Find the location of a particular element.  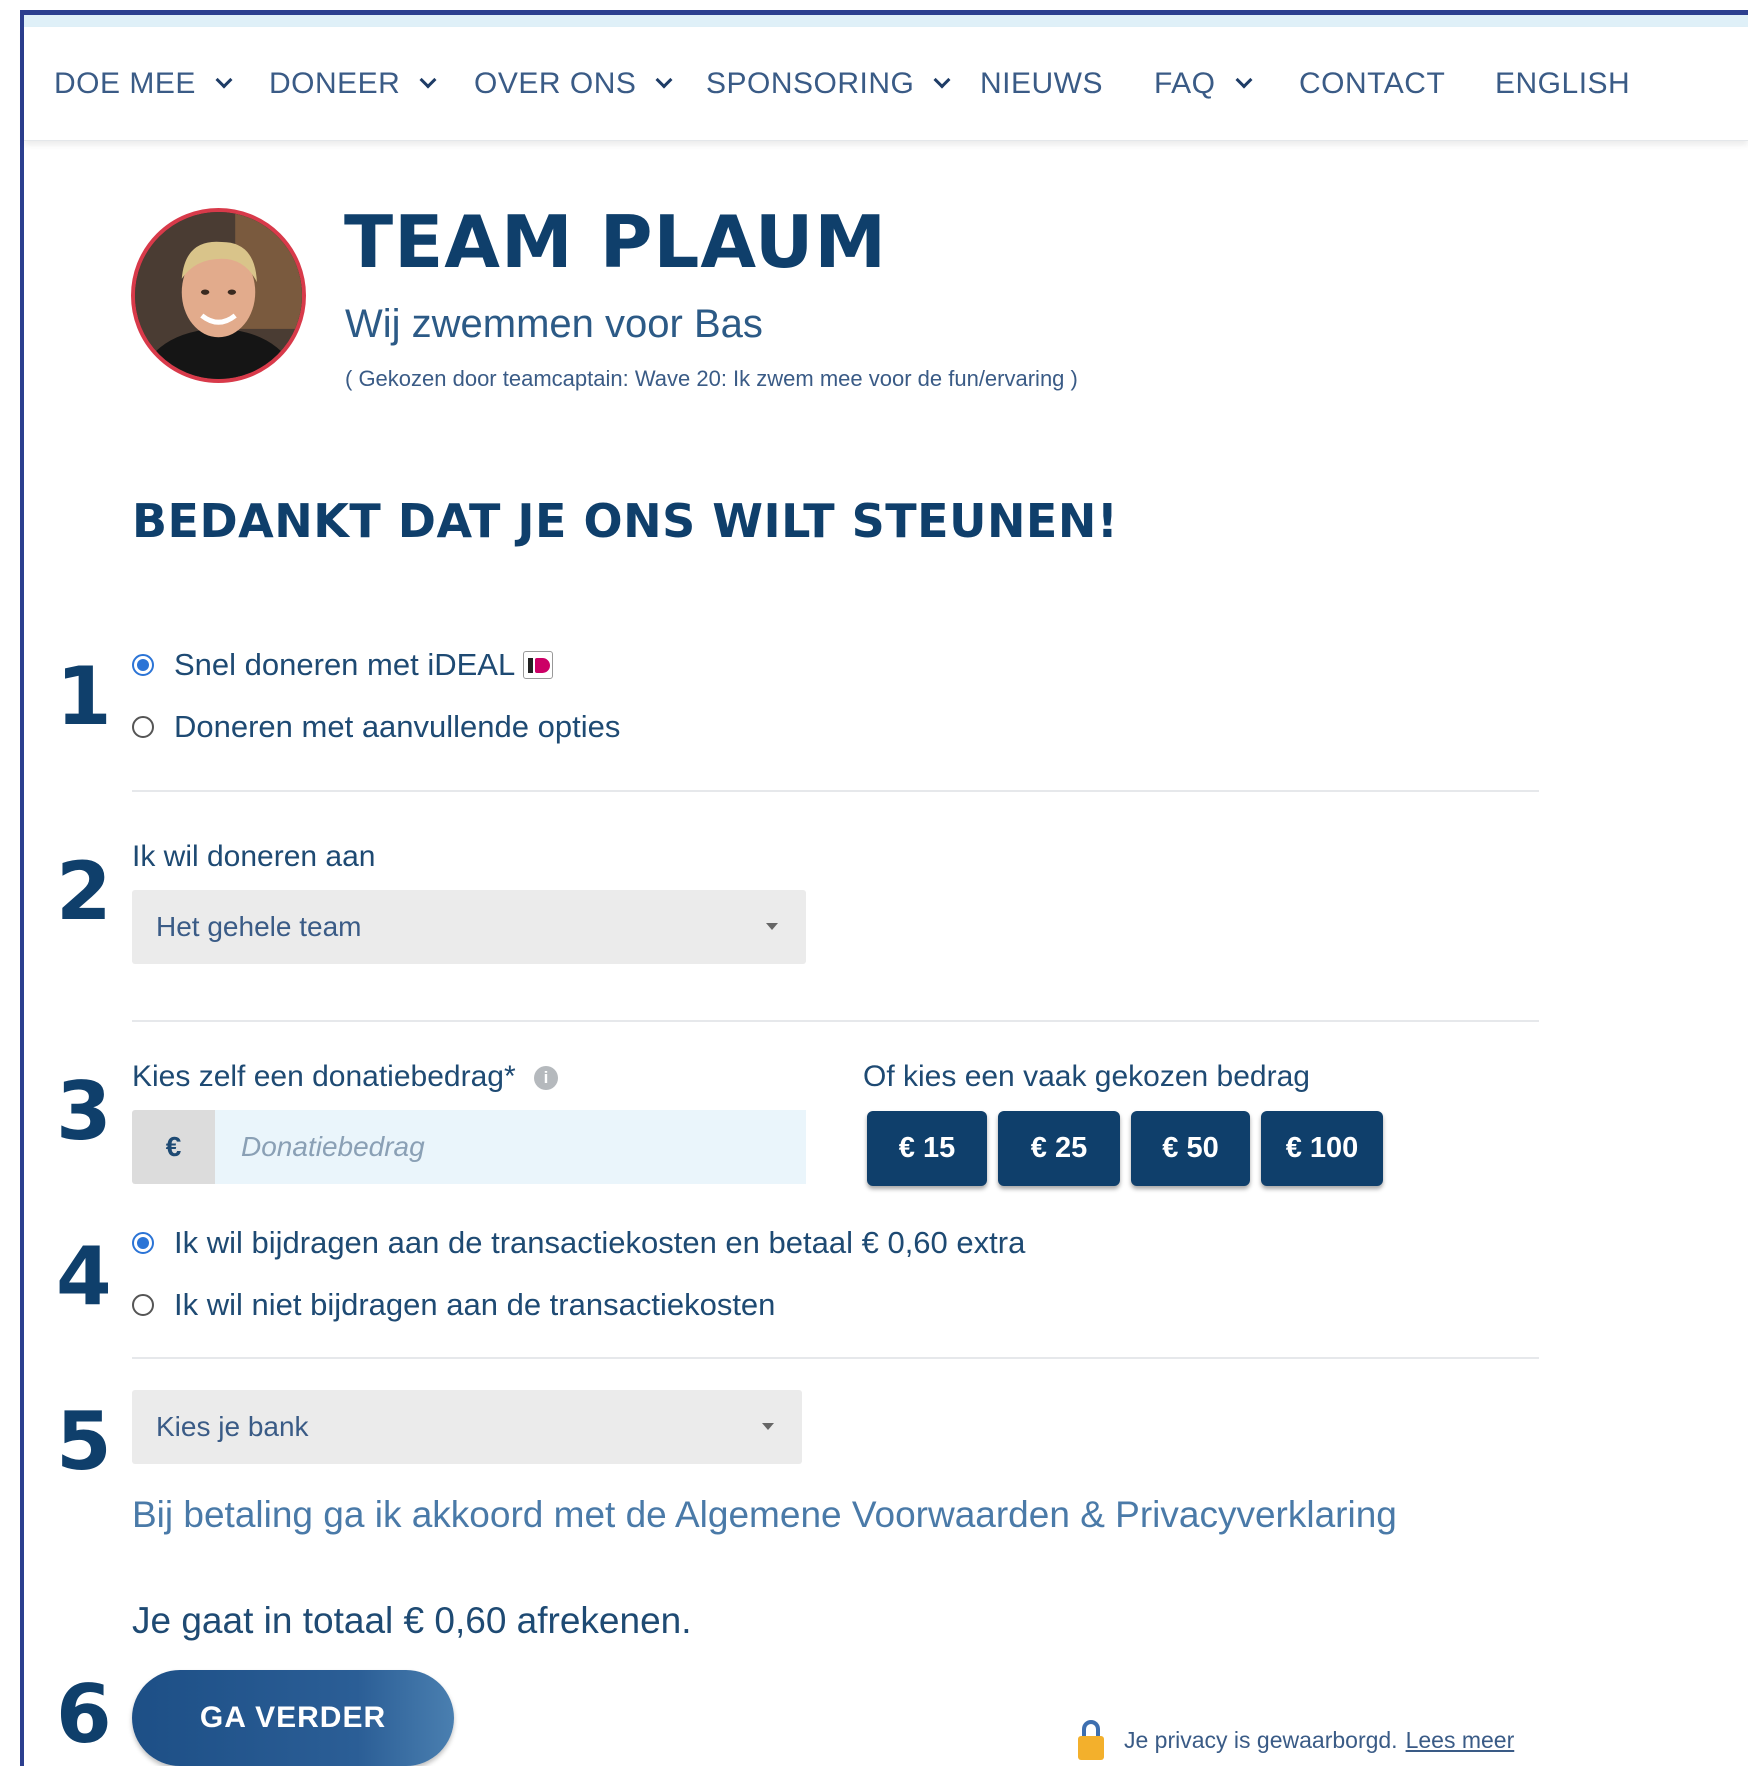

custom-amount-label: Kies zelf een donatiebedrag* i is located at coordinates (345, 1077).